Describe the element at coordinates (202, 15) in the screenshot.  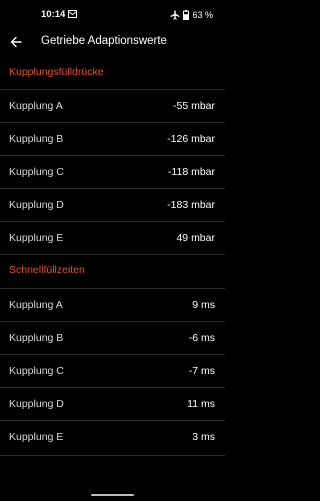
I see `battery-percent: 63 %` at that location.